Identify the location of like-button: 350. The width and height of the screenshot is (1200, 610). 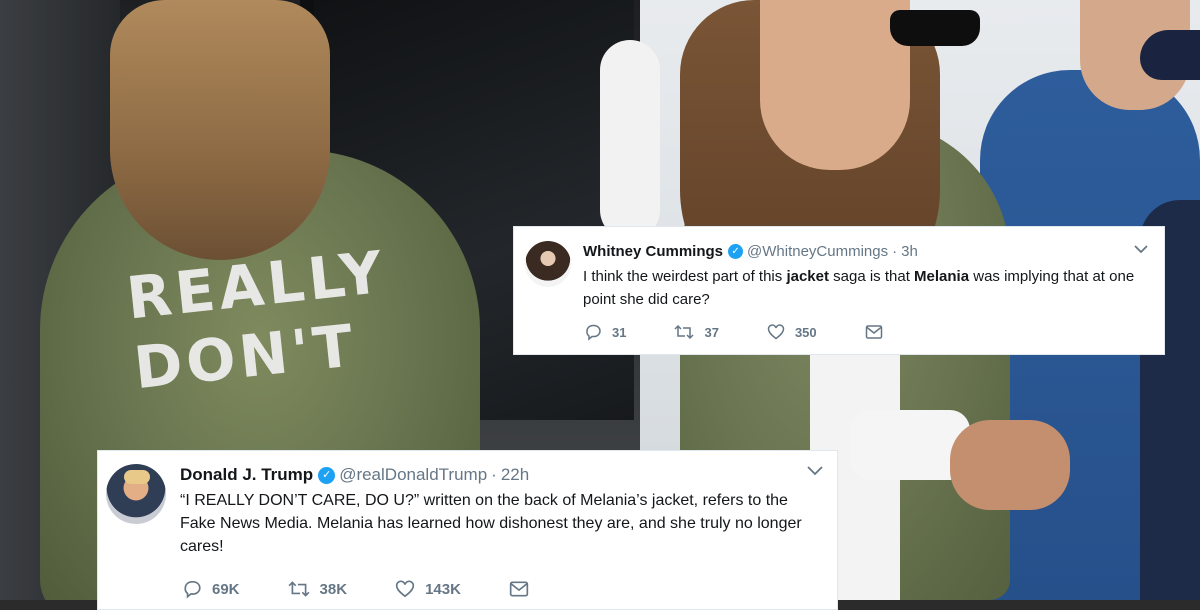
(792, 332).